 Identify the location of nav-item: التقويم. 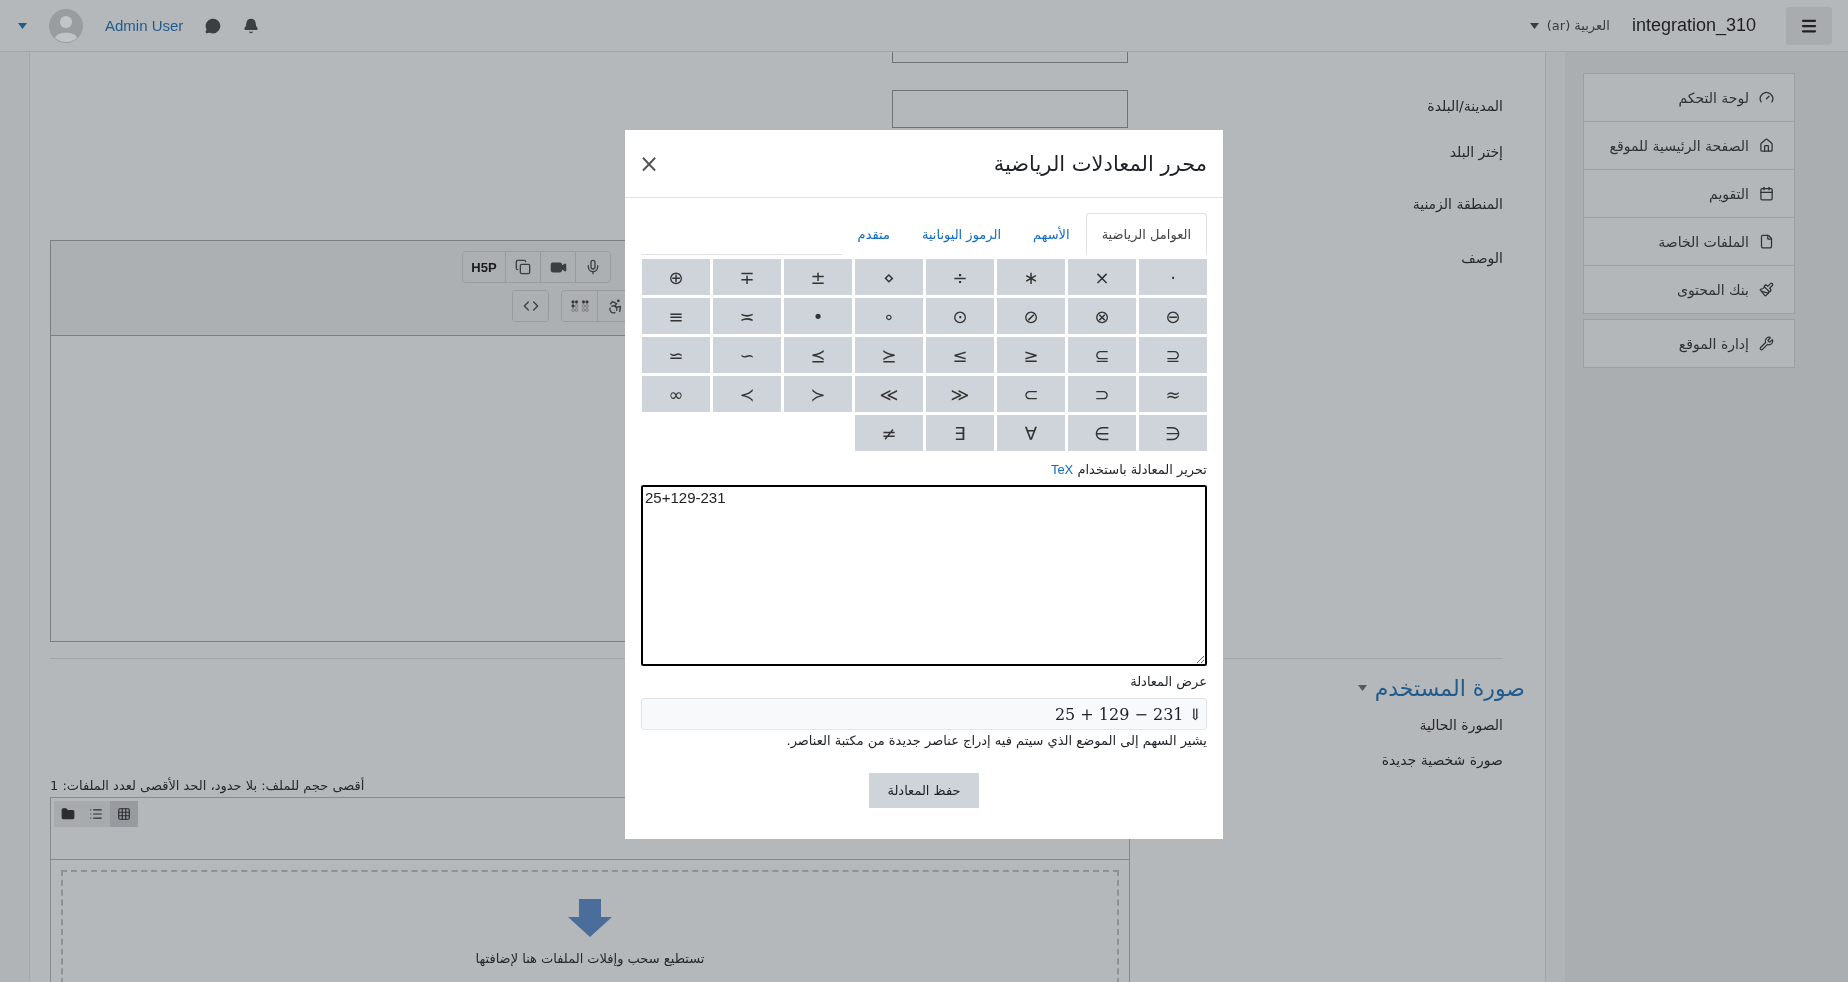
(1689, 194).